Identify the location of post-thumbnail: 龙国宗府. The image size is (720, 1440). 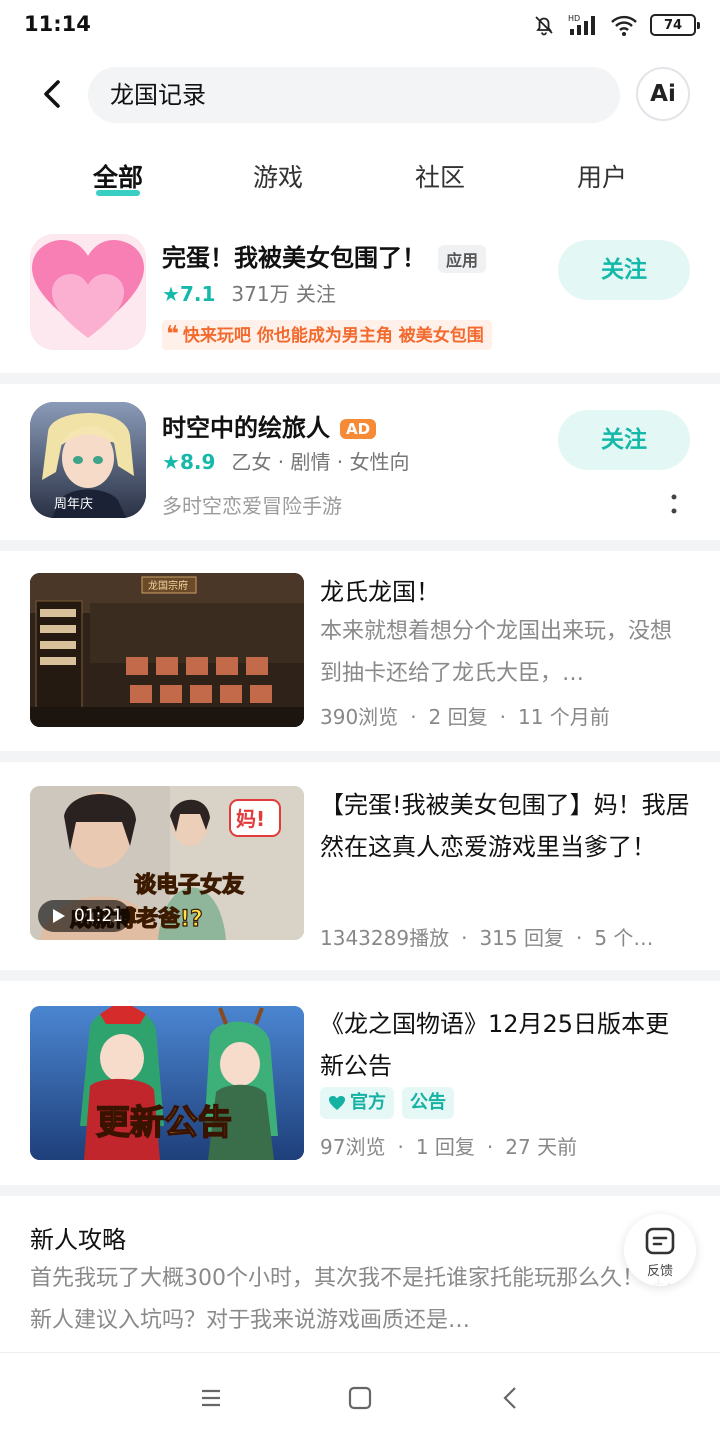
(167, 650).